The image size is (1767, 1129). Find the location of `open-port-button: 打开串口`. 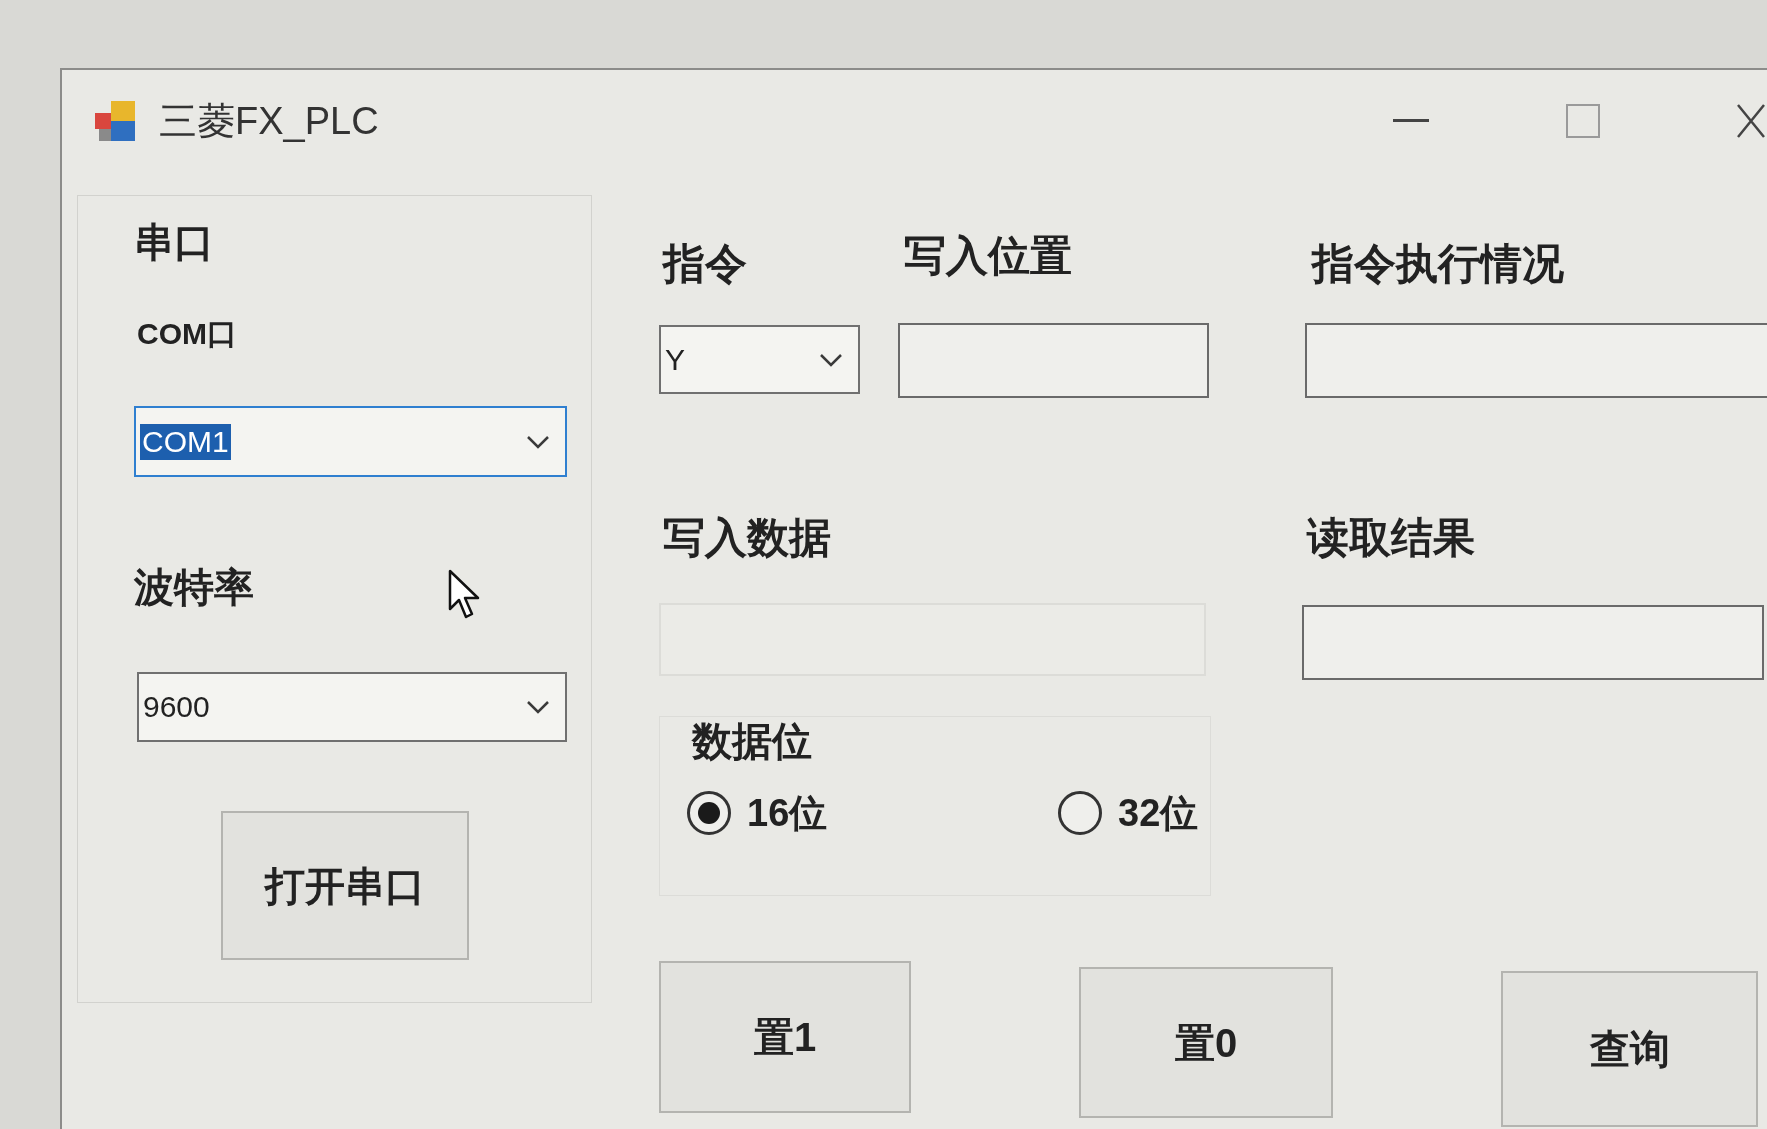

open-port-button: 打开串口 is located at coordinates (345, 885).